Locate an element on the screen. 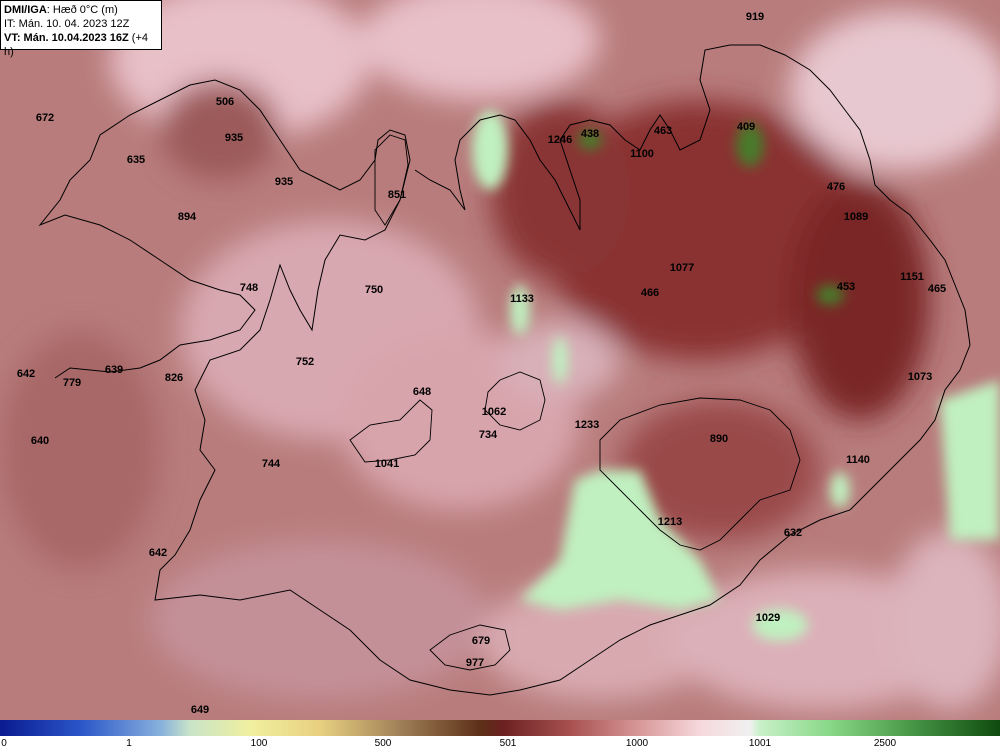 The width and height of the screenshot is (1000, 750). value-label: 919 is located at coordinates (755, 17).